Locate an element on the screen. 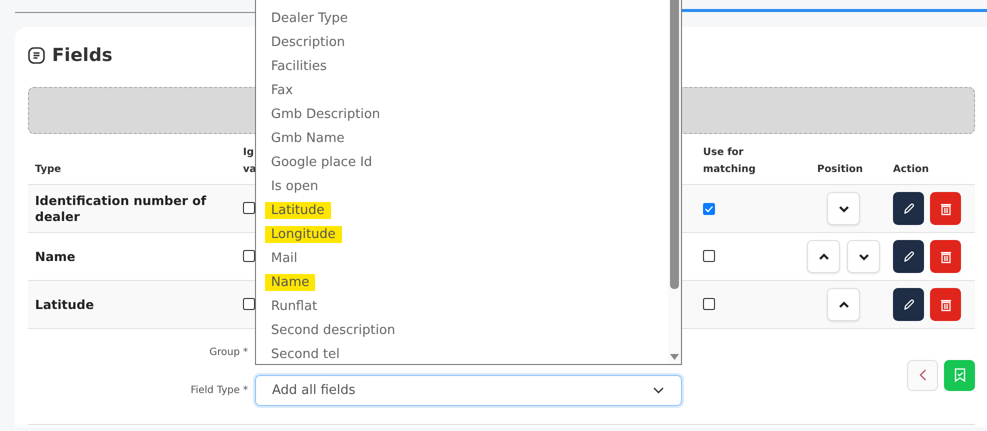 Image resolution: width=987 pixels, height=431 pixels. column-header: Action is located at coordinates (911, 169).